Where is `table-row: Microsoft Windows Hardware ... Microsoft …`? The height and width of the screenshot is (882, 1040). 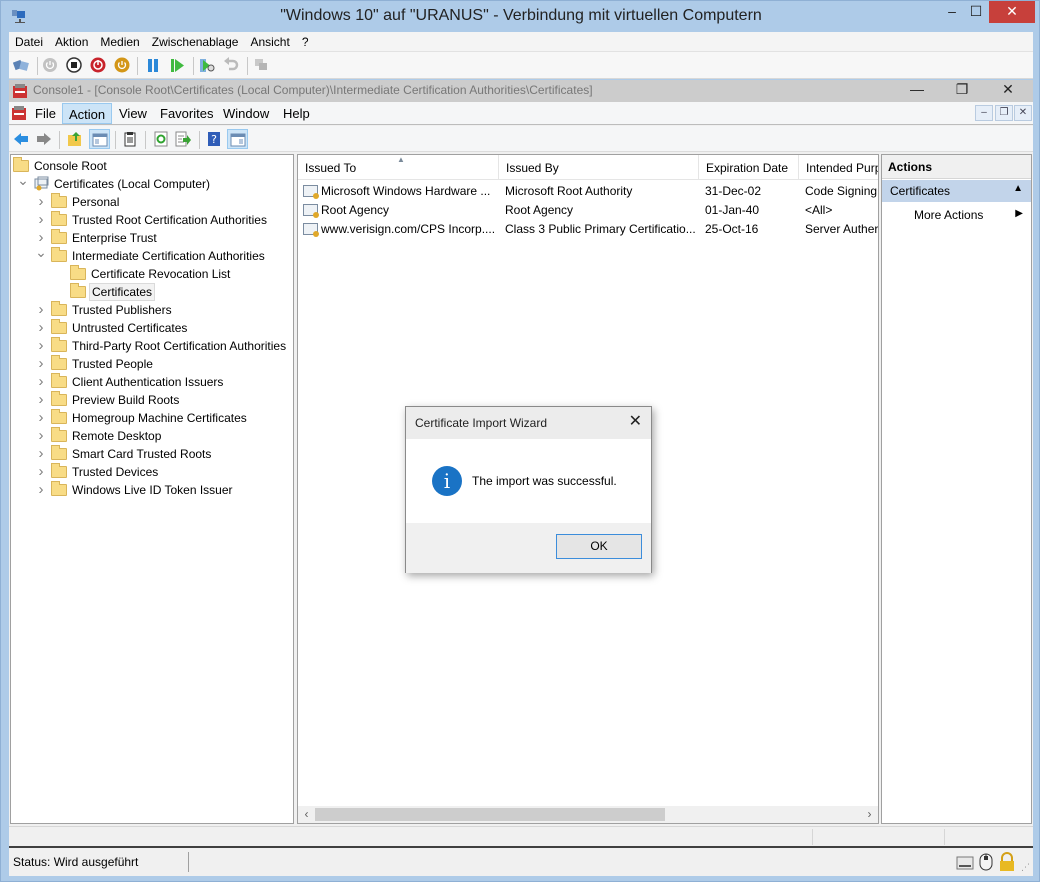
table-row: Microsoft Windows Hardware ... Microsoft … is located at coordinates (588, 191).